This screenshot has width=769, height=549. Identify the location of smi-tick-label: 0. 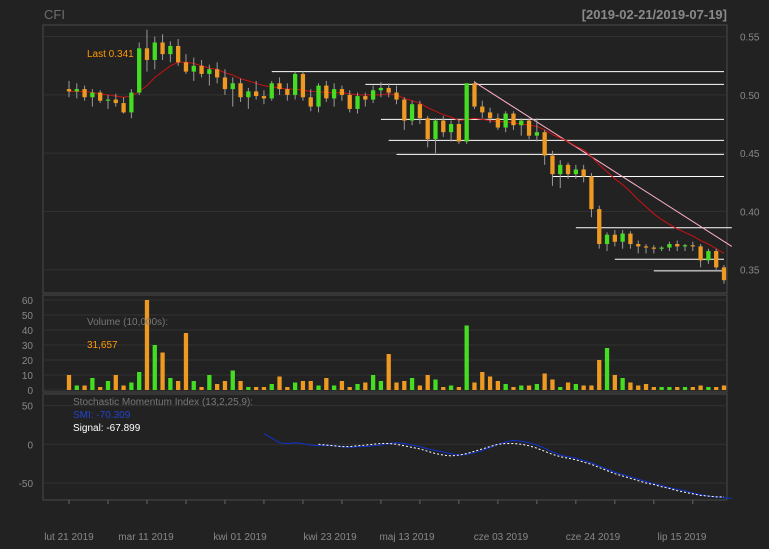
(30, 445).